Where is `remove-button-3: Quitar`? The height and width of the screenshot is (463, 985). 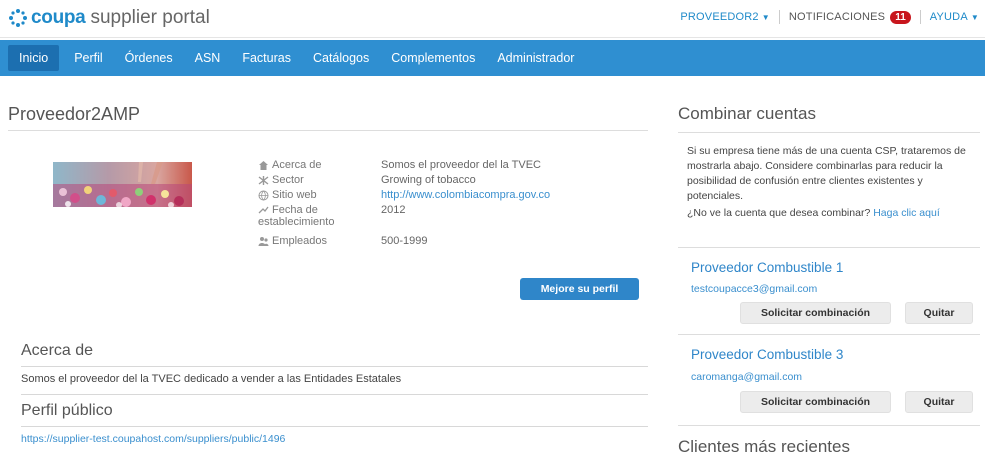 remove-button-3: Quitar is located at coordinates (939, 402).